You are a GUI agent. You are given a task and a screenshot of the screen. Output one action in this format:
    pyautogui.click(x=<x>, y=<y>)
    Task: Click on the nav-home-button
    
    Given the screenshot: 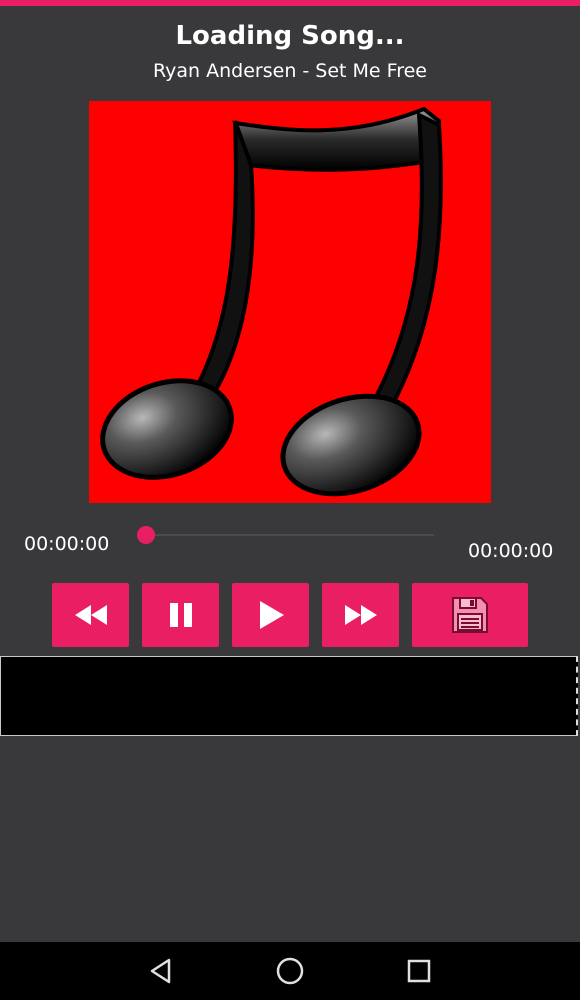 What is the action you would take?
    pyautogui.click(x=290, y=971)
    